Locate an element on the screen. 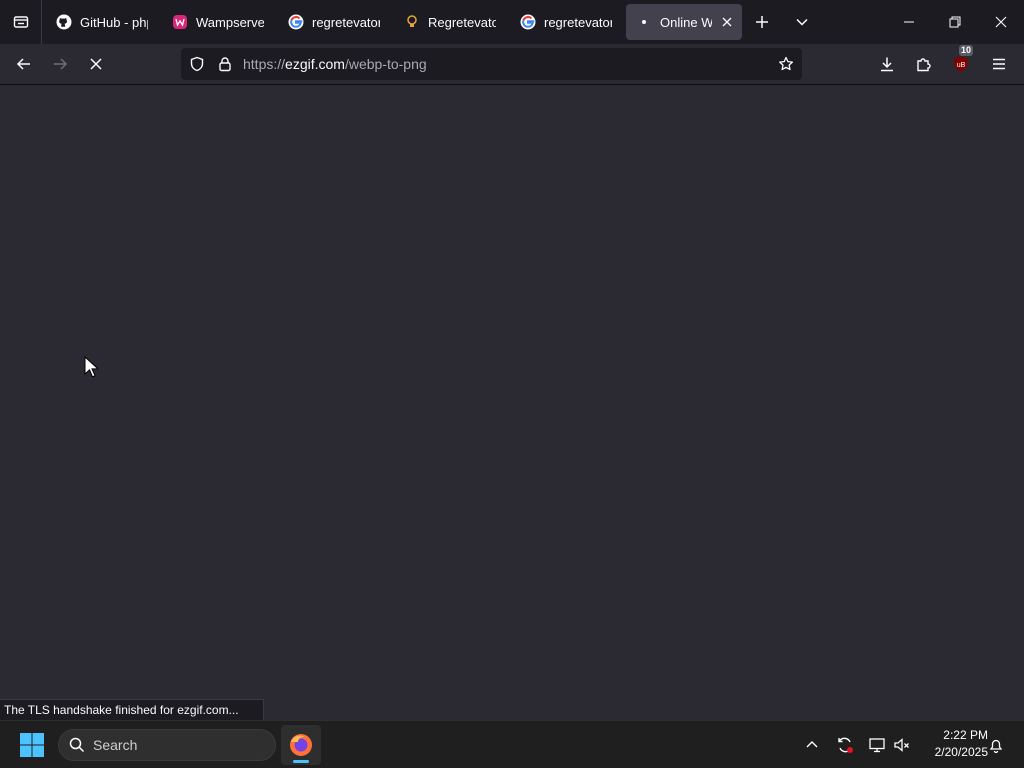  list-all-tabs-button is located at coordinates (802, 22).